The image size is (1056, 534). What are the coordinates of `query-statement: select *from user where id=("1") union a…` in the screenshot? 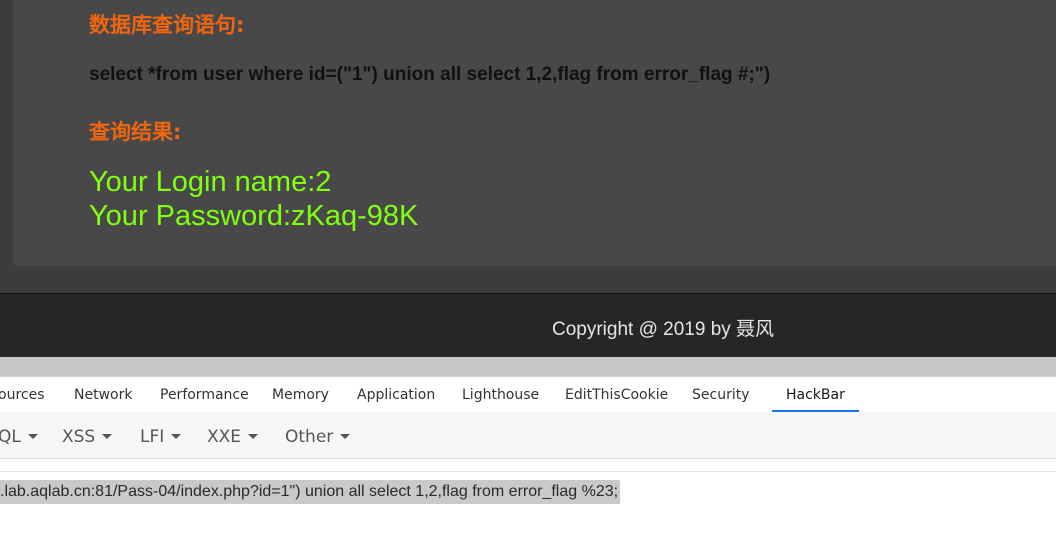 It's located at (430, 74).